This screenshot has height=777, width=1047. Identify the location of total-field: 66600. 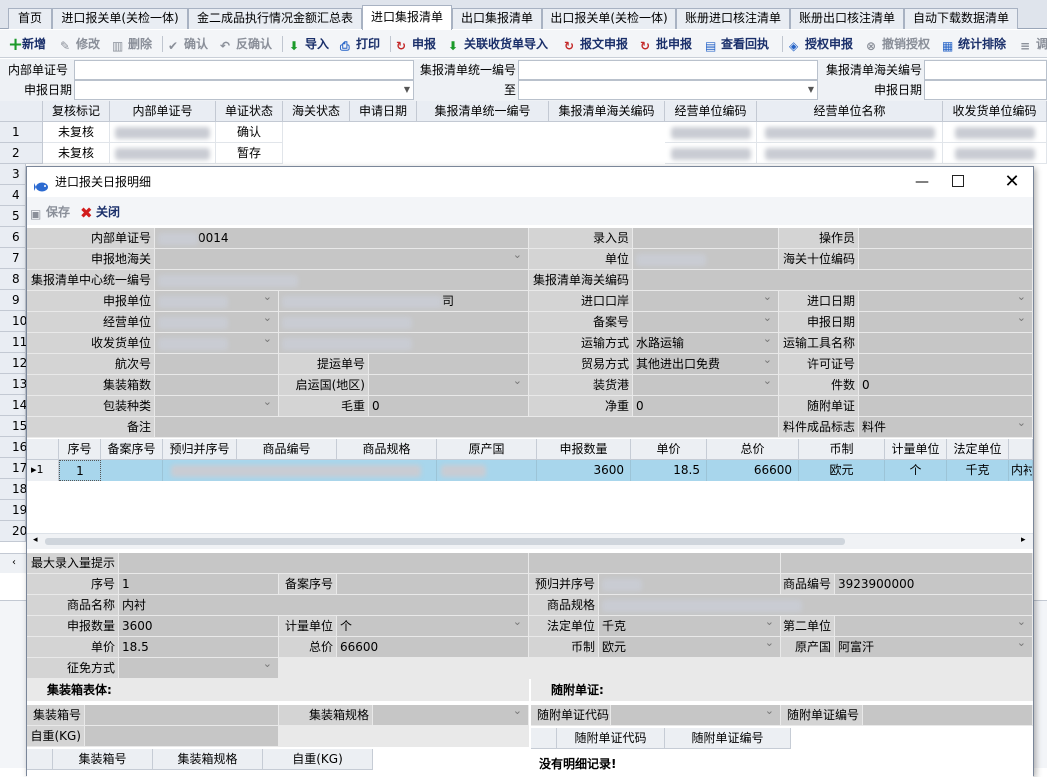
(433, 647).